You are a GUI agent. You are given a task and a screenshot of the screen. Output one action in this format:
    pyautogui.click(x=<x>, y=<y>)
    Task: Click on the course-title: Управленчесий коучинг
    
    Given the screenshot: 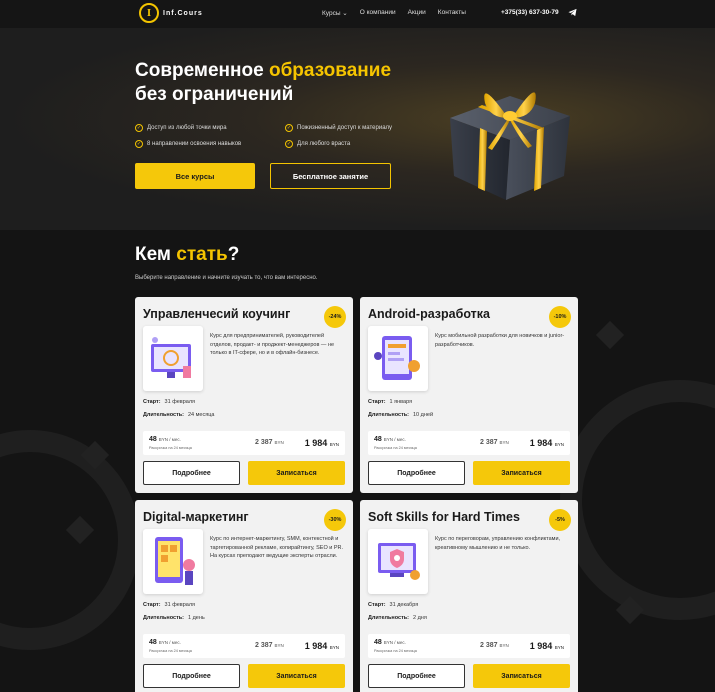 What is the action you would take?
    pyautogui.click(x=217, y=314)
    